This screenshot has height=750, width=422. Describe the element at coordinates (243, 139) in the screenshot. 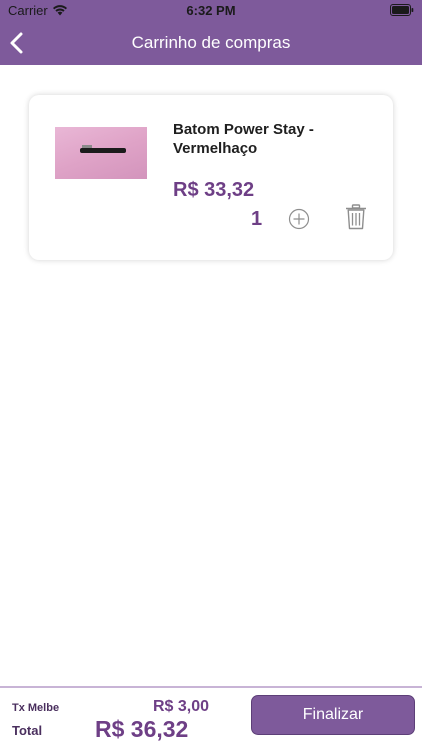

I see `product-name: Batom Power Stay - Vermelhaço` at that location.